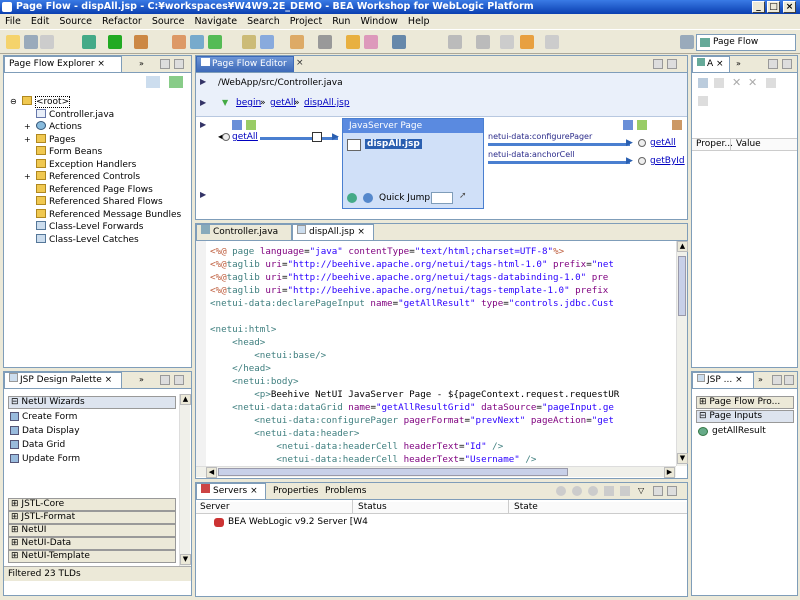 Image resolution: width=800 pixels, height=600 pixels. What do you see at coordinates (13, 21) in the screenshot?
I see `menu-file: File` at bounding box center [13, 21].